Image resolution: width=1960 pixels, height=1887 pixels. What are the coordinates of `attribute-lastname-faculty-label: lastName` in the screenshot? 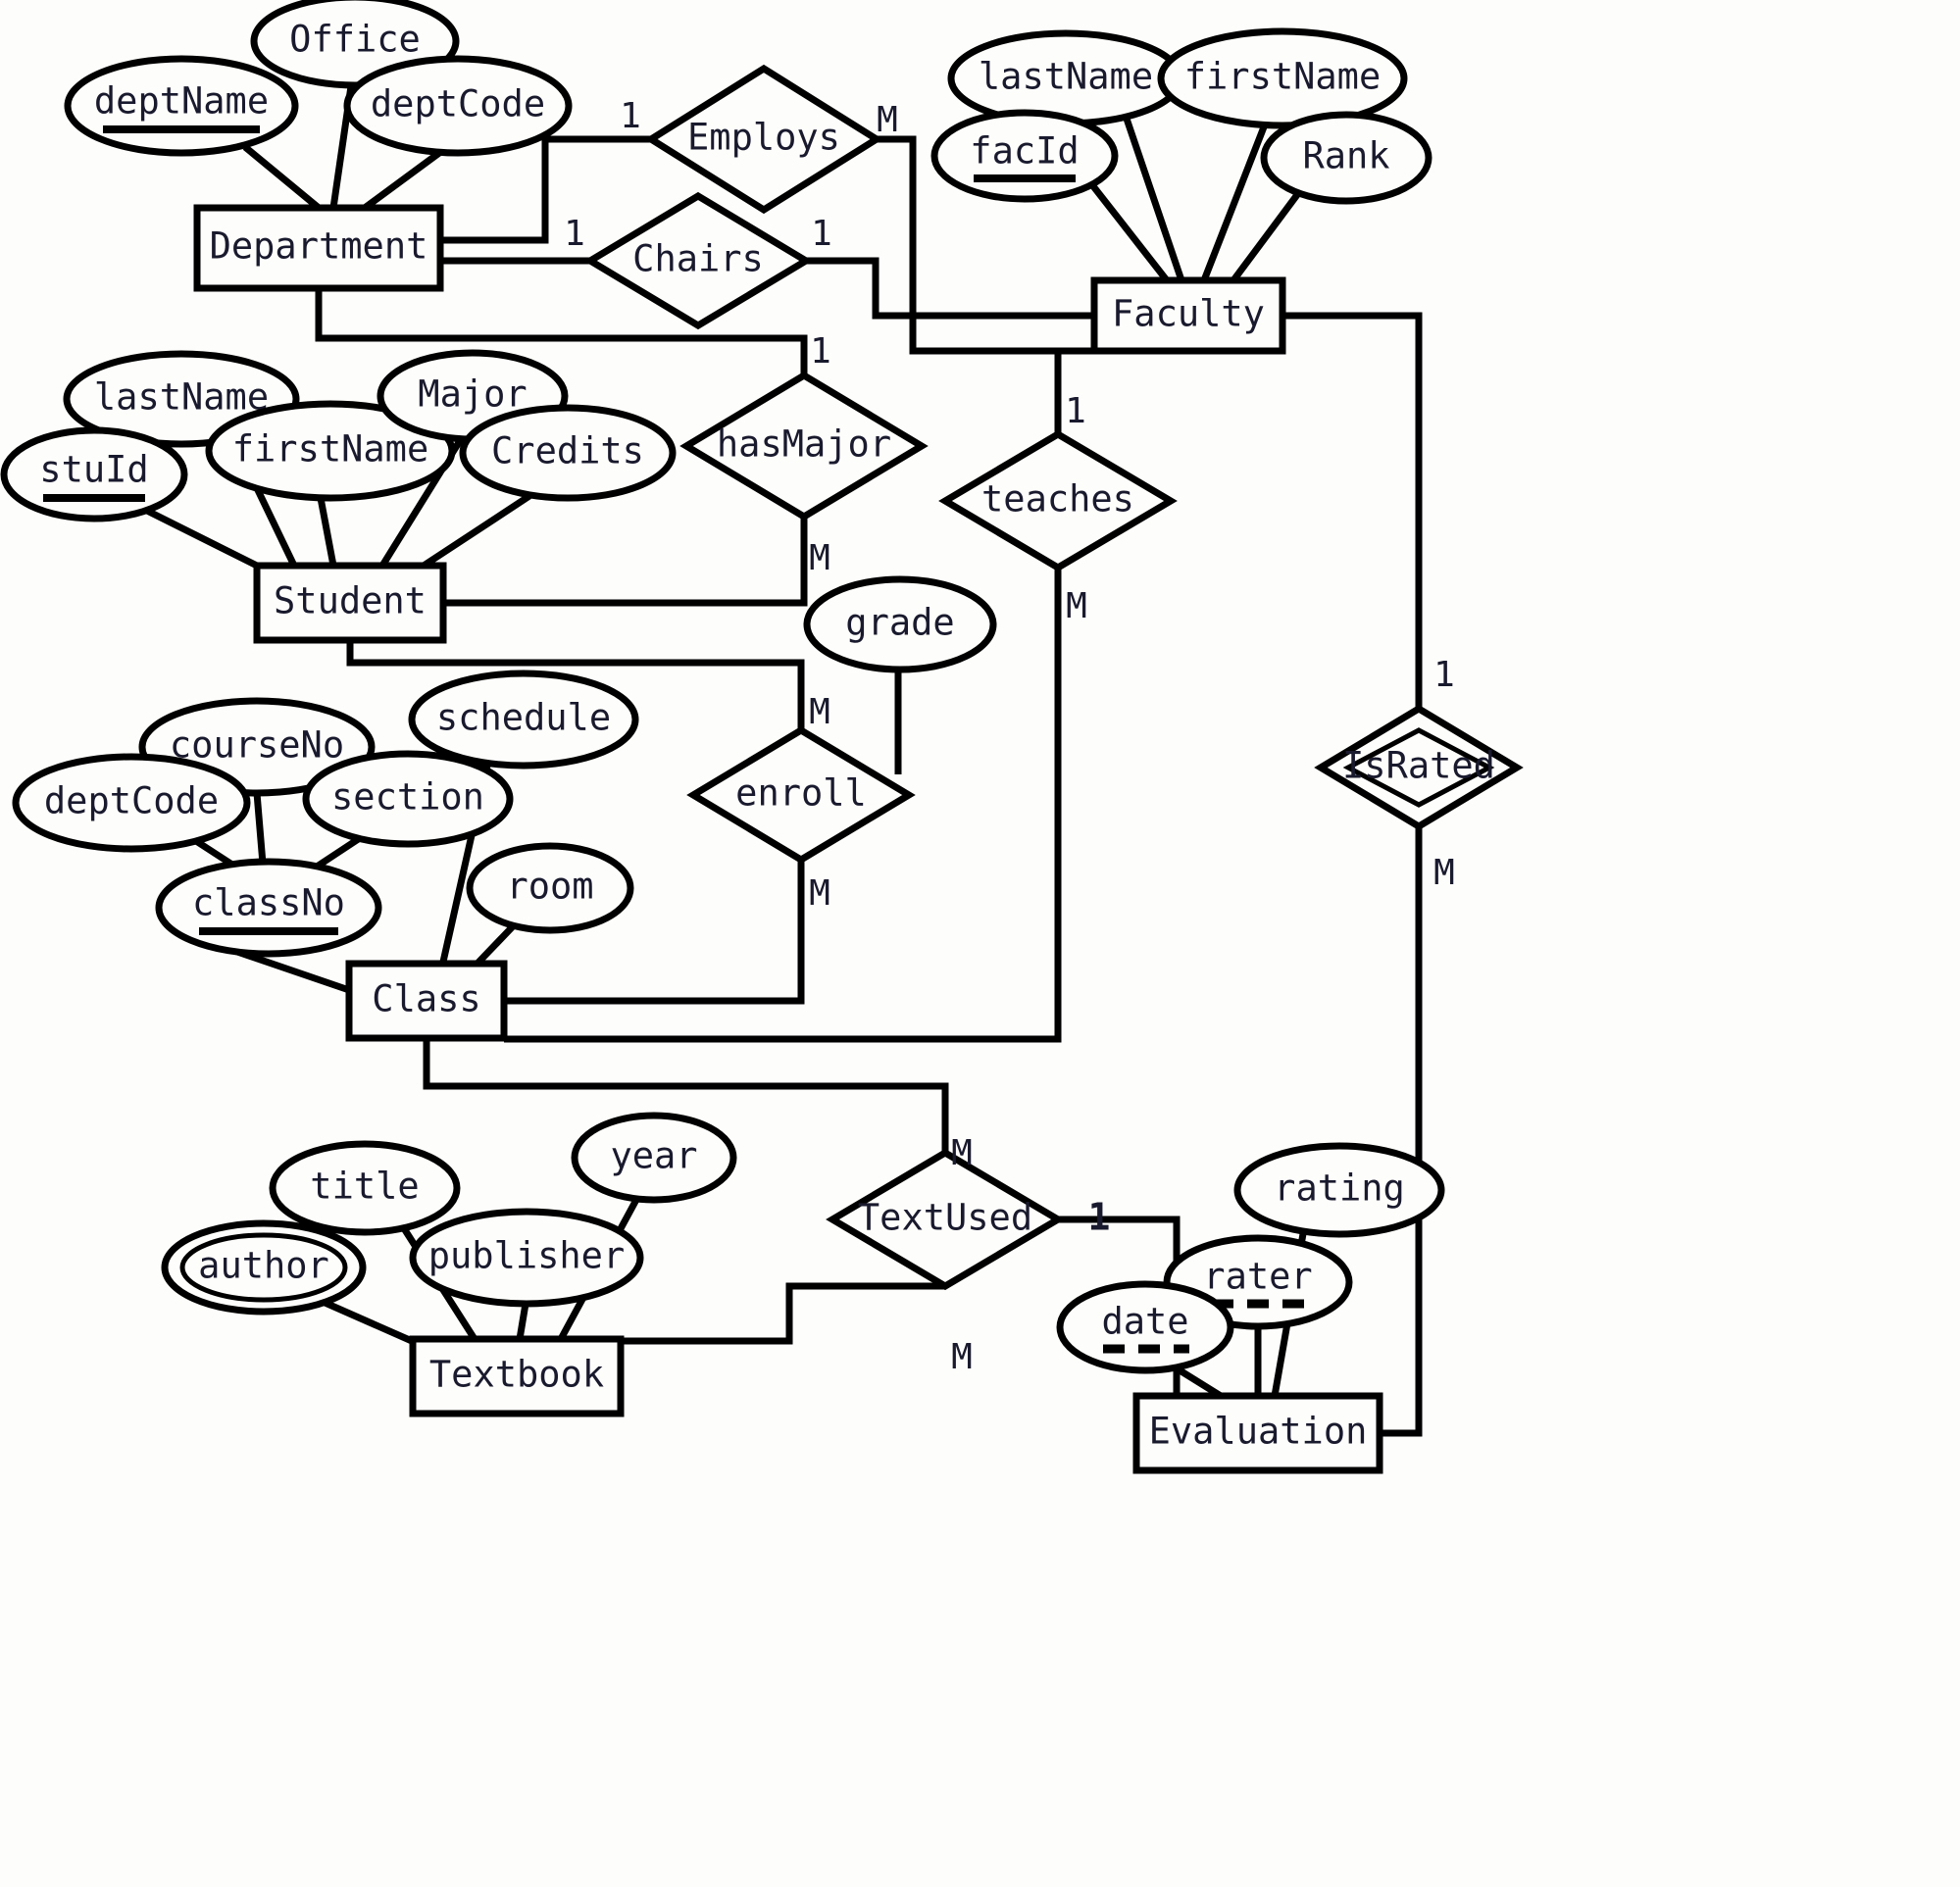 It's located at (1066, 77).